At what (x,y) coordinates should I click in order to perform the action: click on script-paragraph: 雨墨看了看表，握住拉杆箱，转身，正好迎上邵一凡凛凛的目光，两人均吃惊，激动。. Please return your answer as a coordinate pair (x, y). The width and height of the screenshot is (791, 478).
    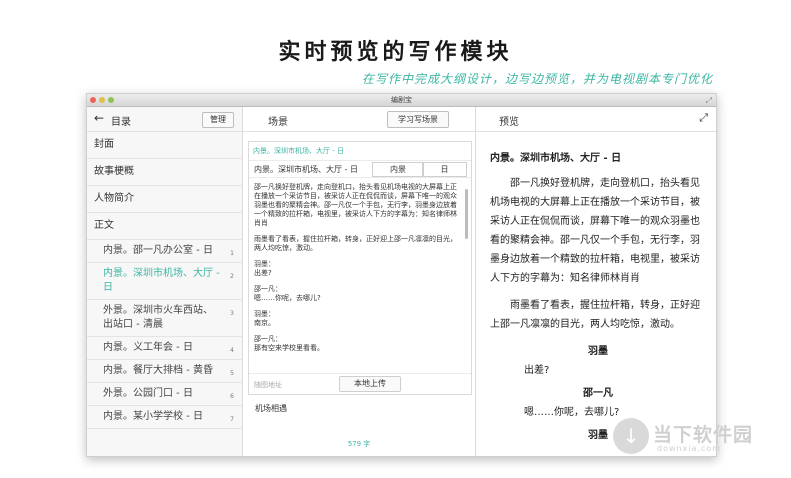
    Looking at the image, I should click on (355, 243).